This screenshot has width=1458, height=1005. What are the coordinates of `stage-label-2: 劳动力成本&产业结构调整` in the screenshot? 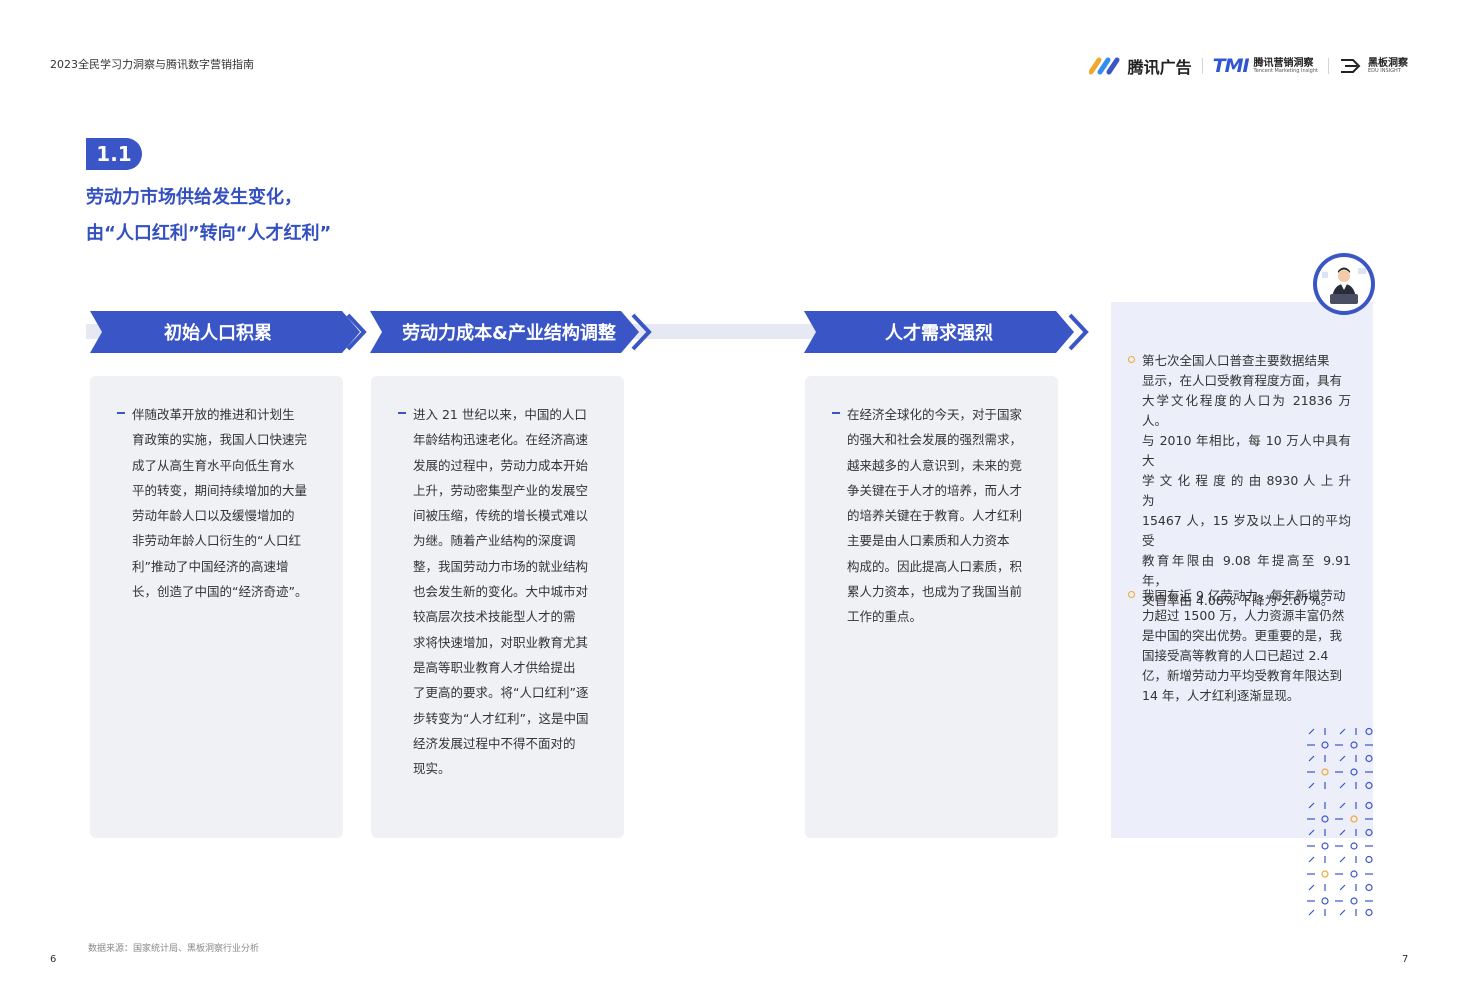 It's located at (509, 333).